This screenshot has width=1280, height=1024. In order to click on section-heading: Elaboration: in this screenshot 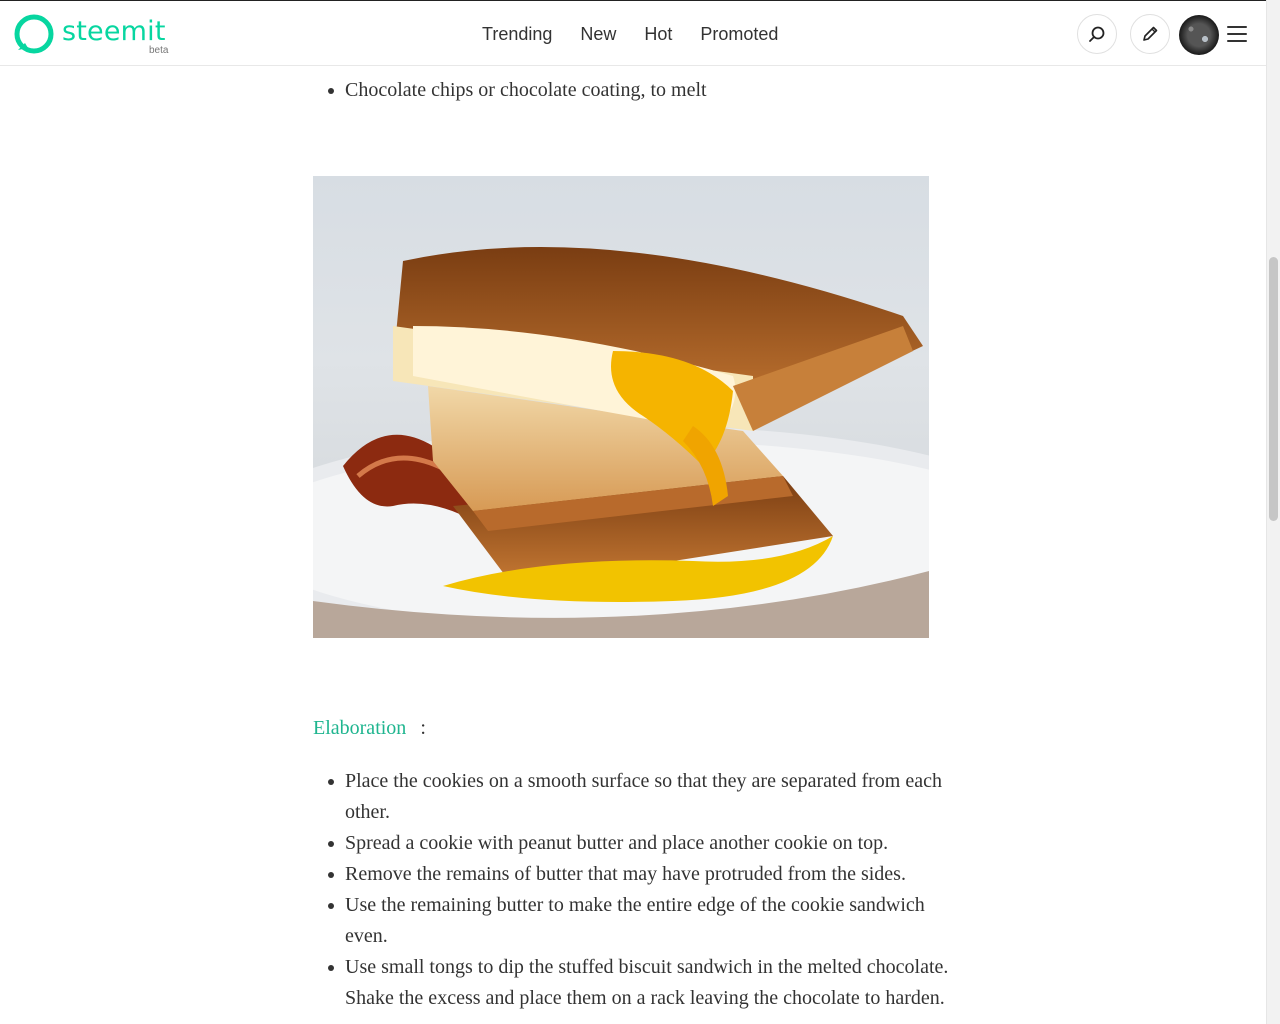, I will do `click(369, 728)`.